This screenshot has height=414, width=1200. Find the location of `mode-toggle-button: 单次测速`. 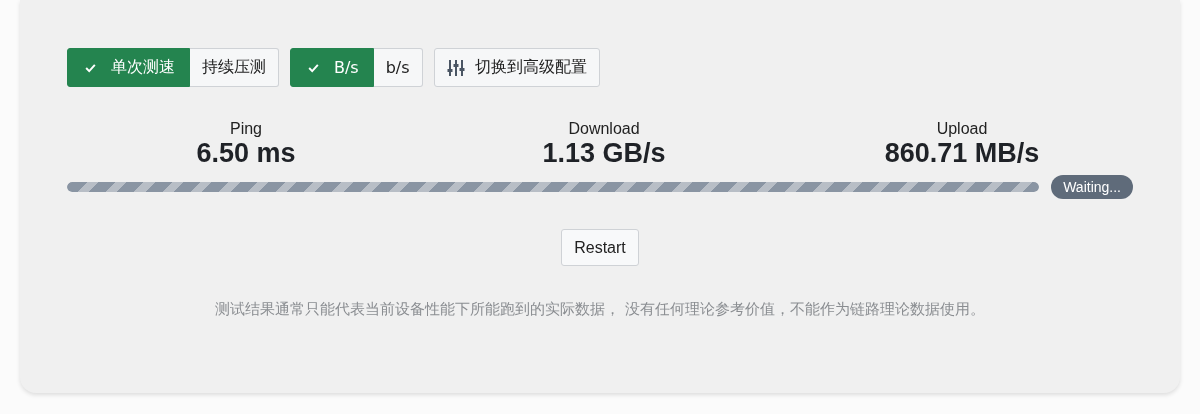

mode-toggle-button: 单次测速 is located at coordinates (128, 67).